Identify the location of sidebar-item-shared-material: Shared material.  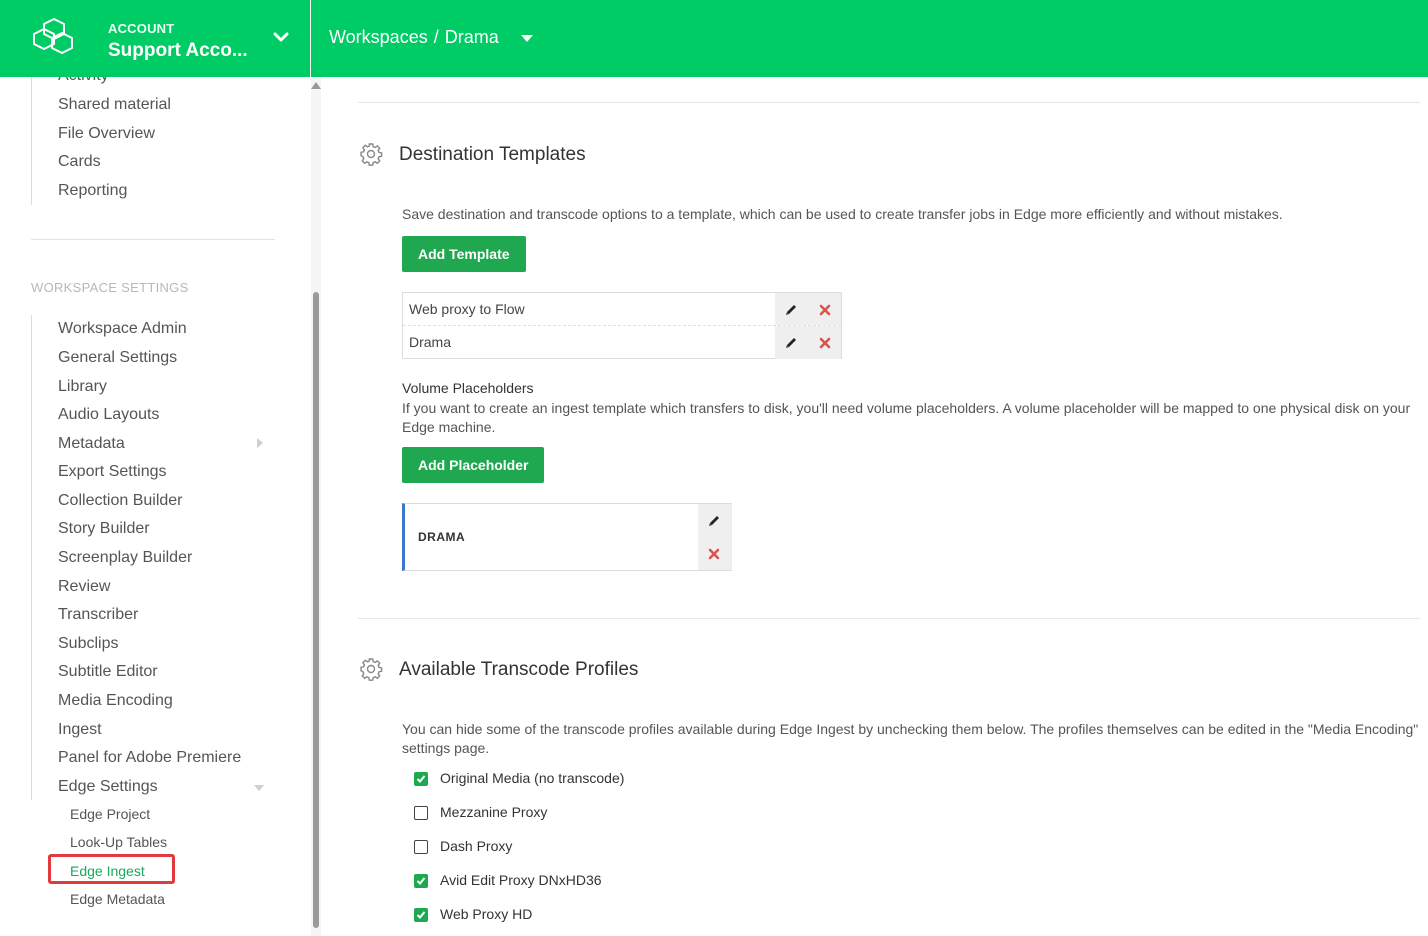
(114, 105).